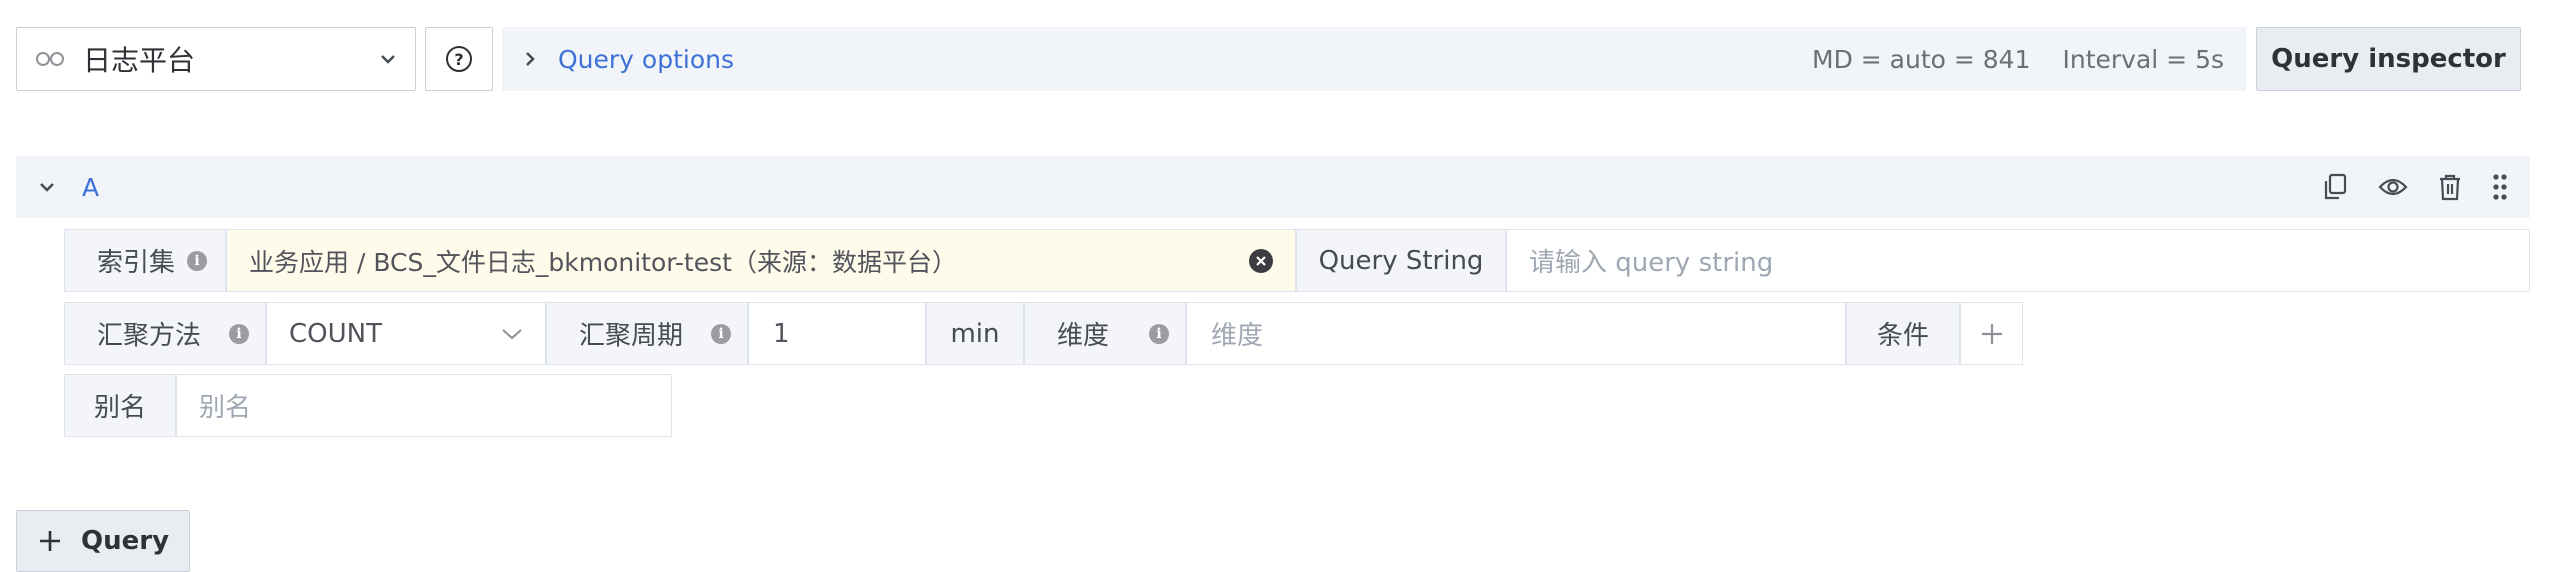 The height and width of the screenshot is (572, 2554). What do you see at coordinates (837, 333) in the screenshot?
I see `agg-period-input: 1` at bounding box center [837, 333].